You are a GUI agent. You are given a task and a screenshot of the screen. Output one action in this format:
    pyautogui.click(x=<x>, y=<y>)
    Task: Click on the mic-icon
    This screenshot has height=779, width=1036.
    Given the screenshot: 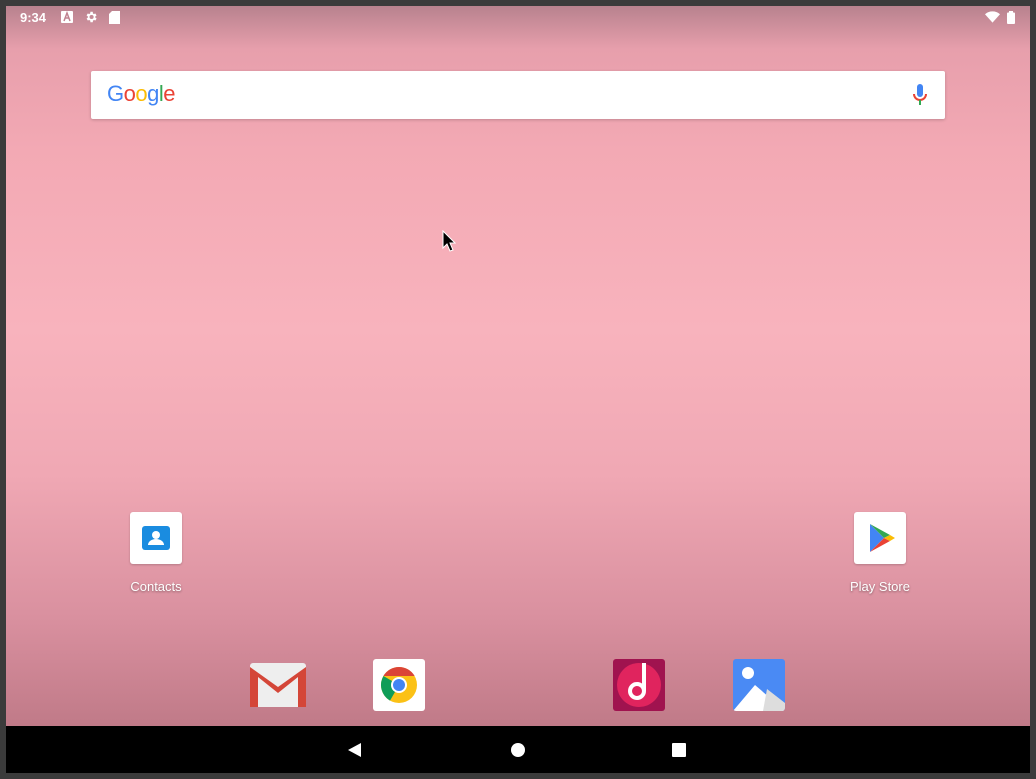 What is the action you would take?
    pyautogui.click(x=920, y=95)
    